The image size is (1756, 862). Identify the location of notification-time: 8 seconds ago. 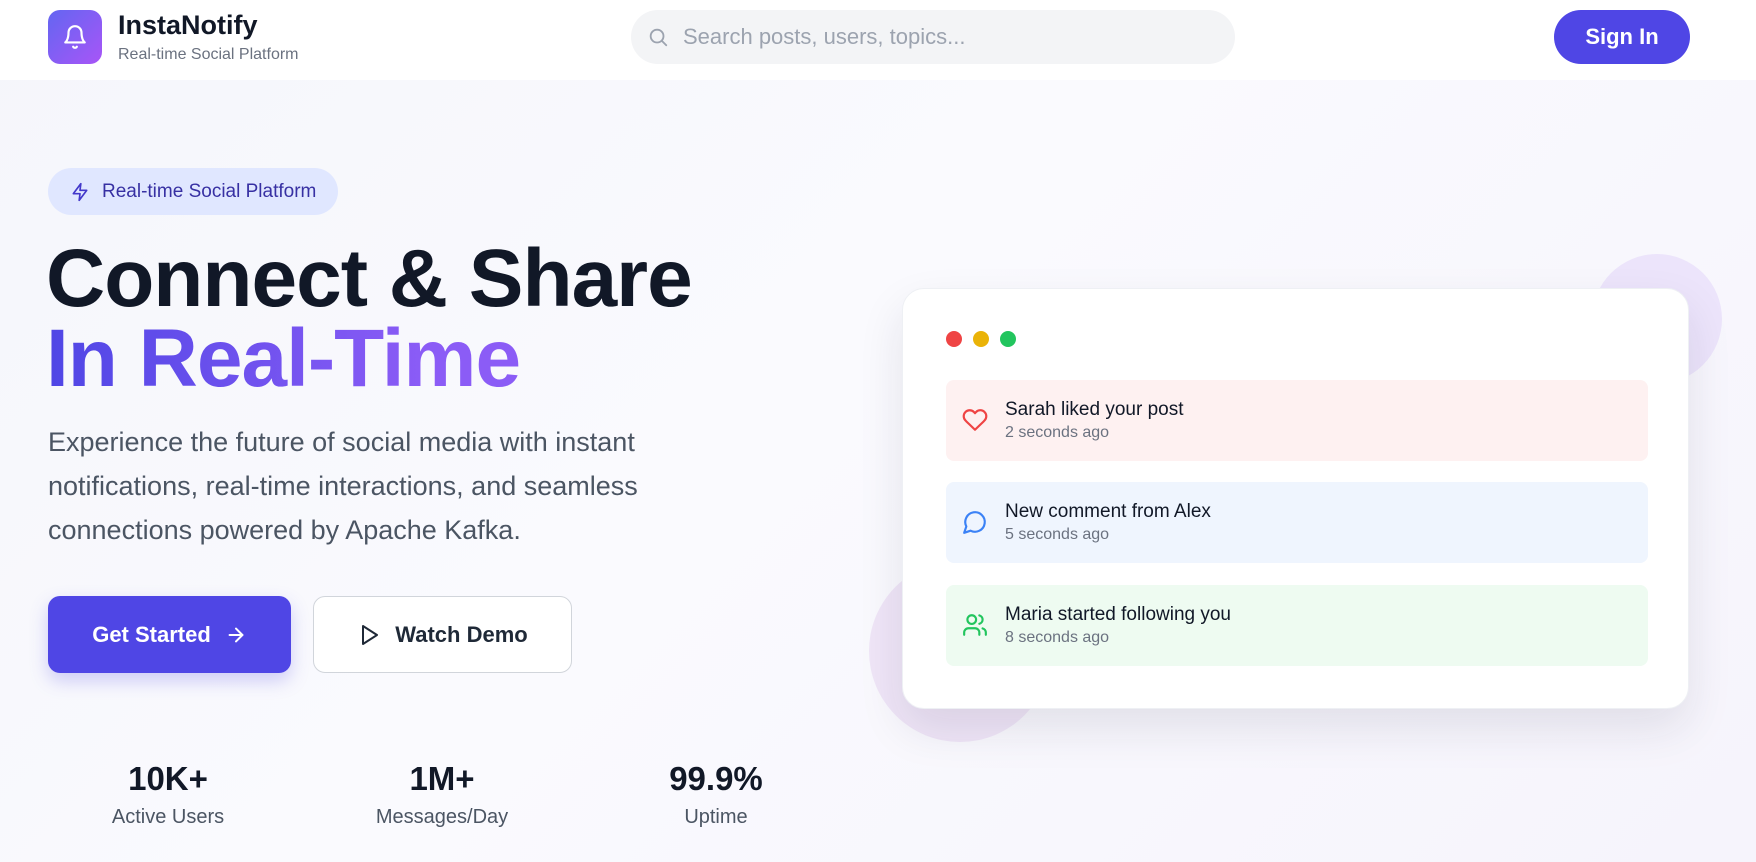
(1057, 637).